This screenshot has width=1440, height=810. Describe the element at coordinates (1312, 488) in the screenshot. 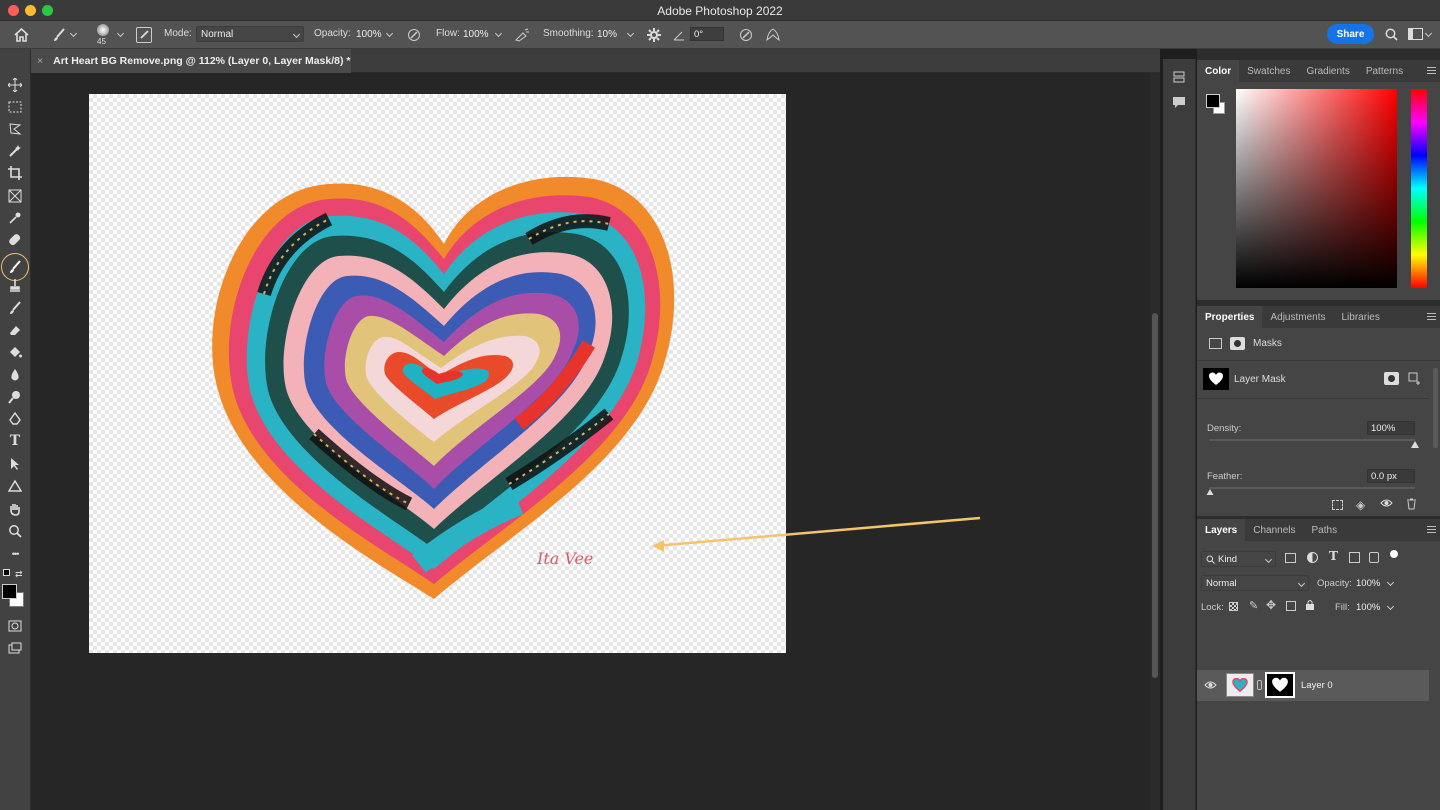

I see `feather-slider` at that location.